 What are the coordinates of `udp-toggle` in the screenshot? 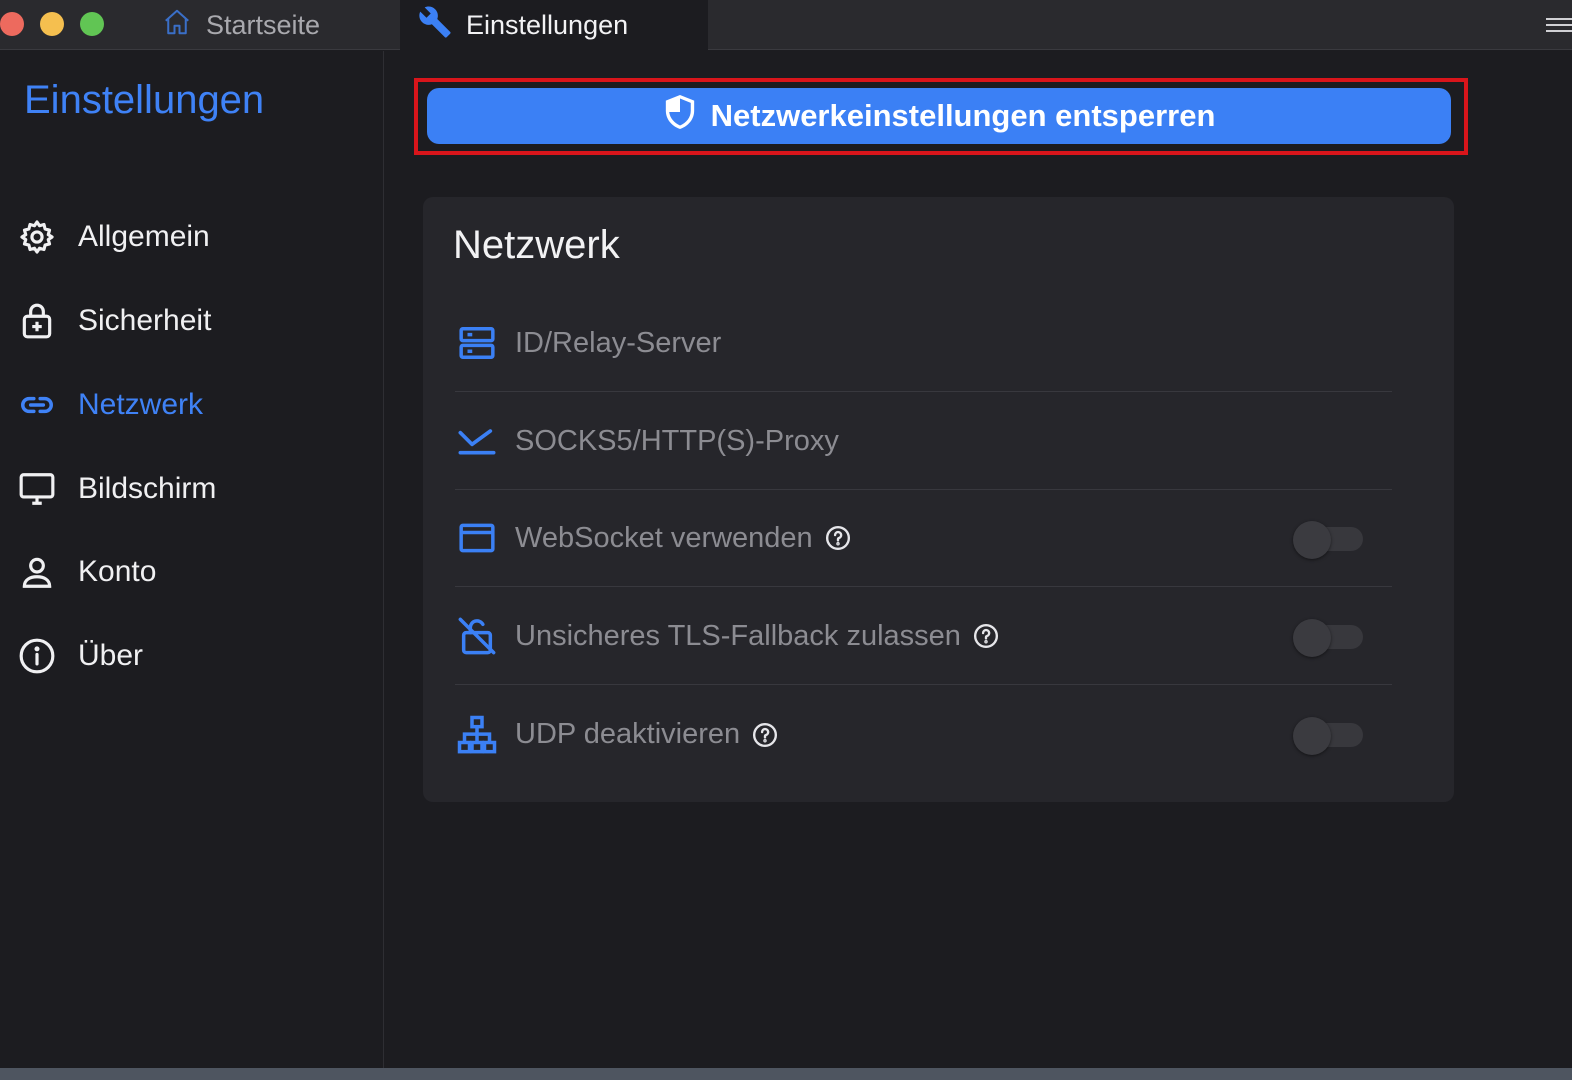 It's located at (1330, 736).